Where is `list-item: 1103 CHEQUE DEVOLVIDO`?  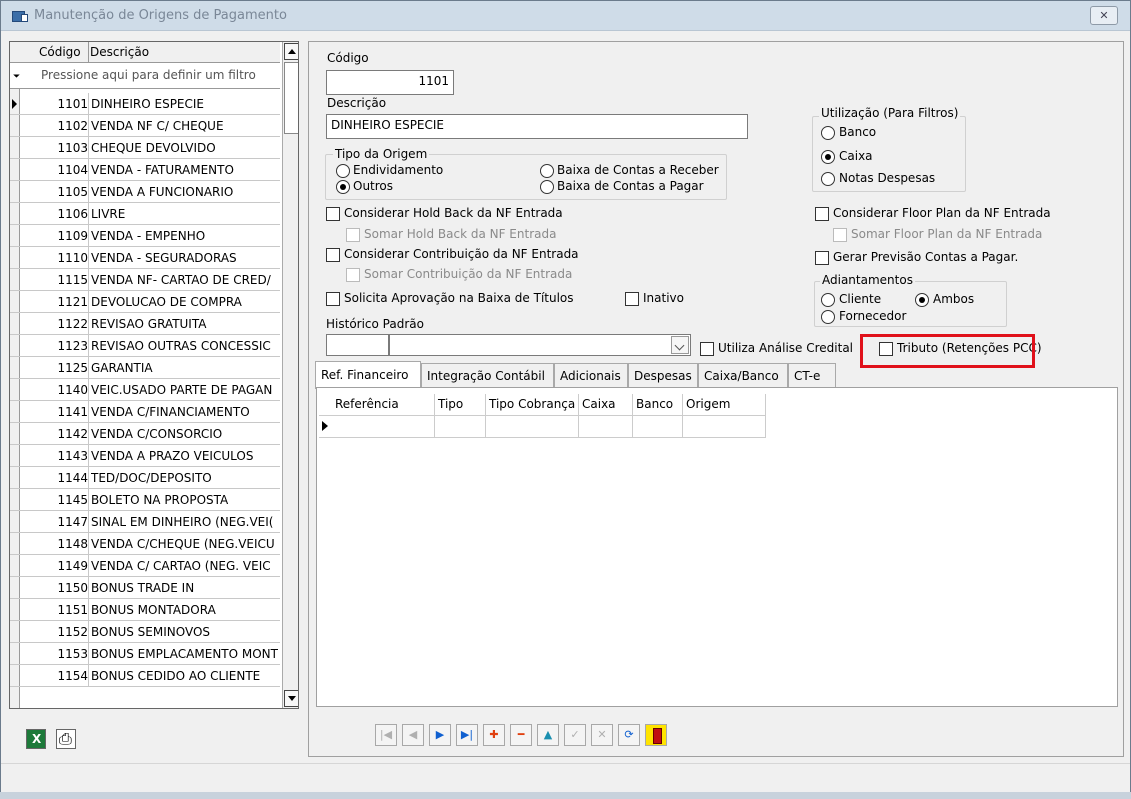 list-item: 1103 CHEQUE DEVOLVIDO is located at coordinates (145, 148).